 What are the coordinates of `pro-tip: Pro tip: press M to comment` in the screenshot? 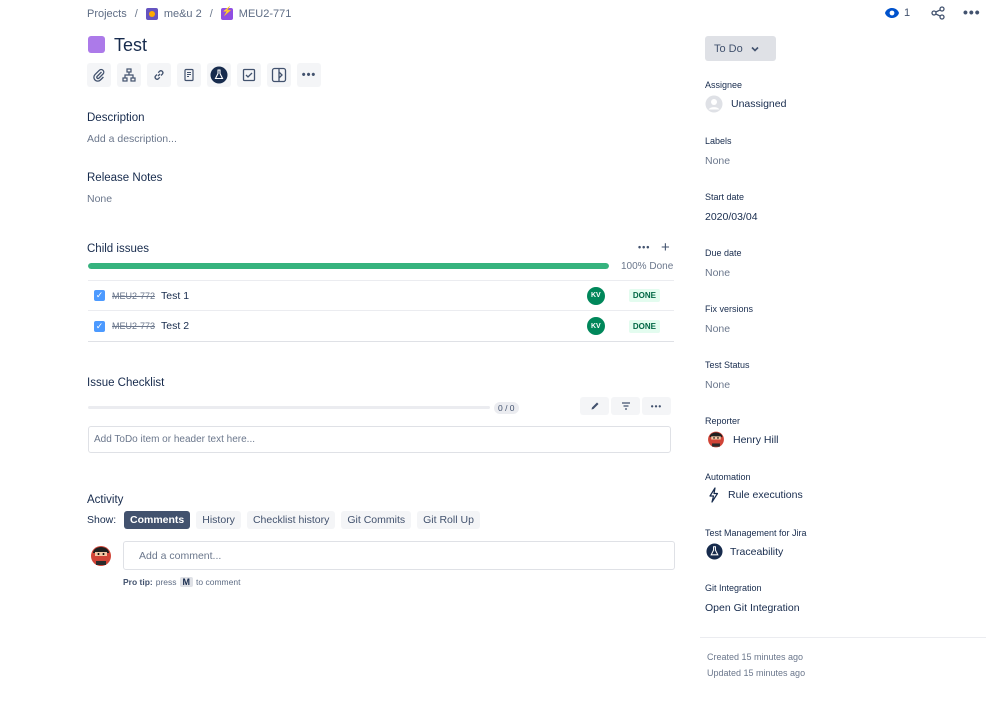 It's located at (181, 582).